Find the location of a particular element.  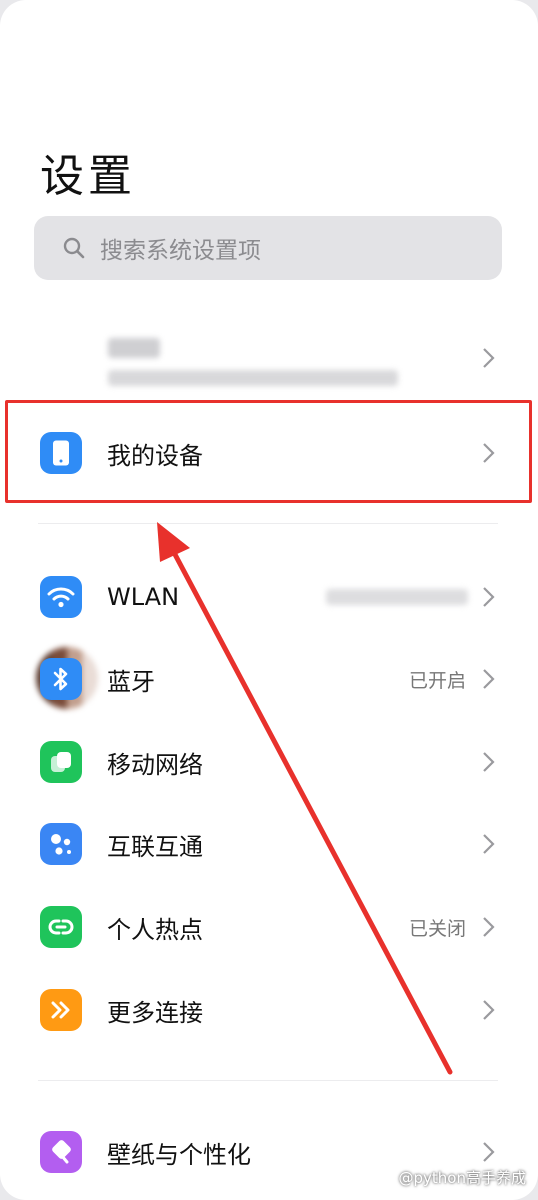

highlight-box is located at coordinates (268, 451).